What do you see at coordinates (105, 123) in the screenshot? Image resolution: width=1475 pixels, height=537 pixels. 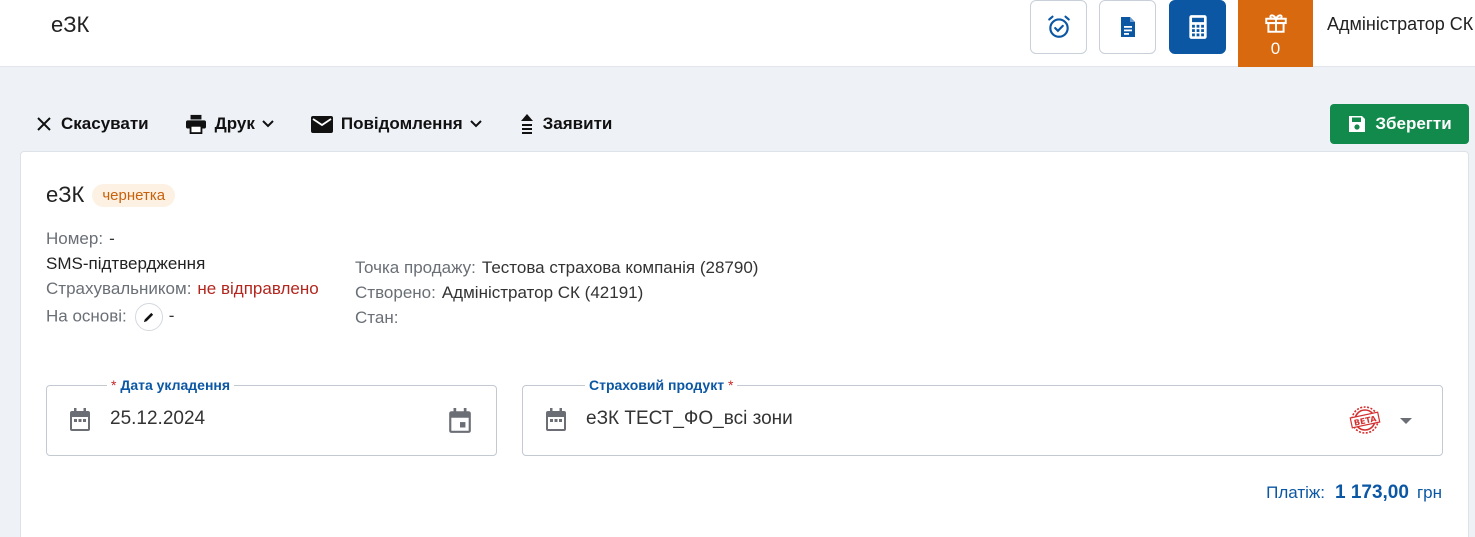 I see `cancel-label: Скасувати` at bounding box center [105, 123].